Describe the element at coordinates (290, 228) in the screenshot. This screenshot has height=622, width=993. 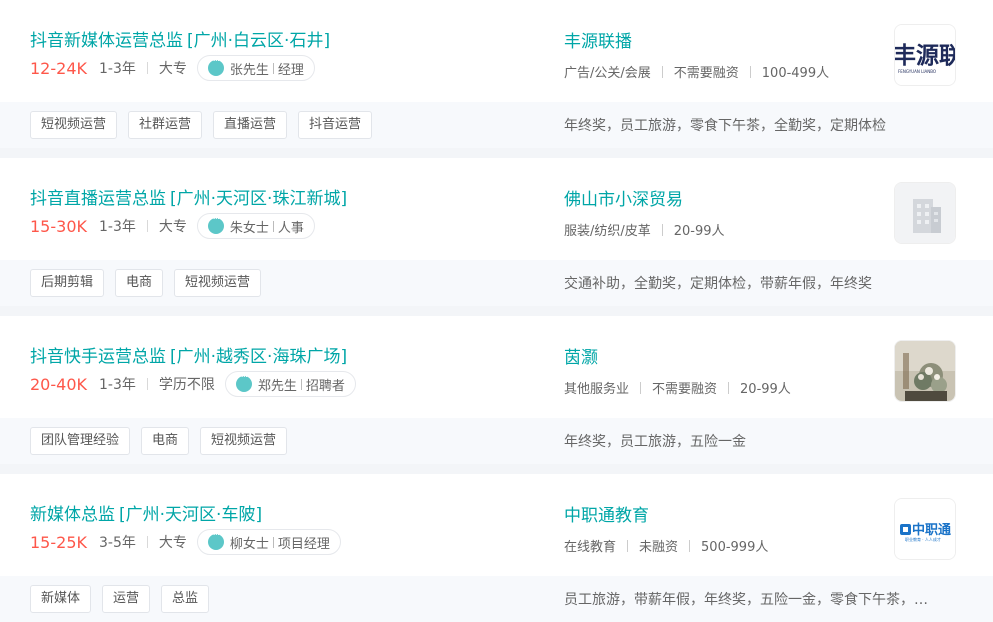
I see `recruiter-role: 人事` at that location.